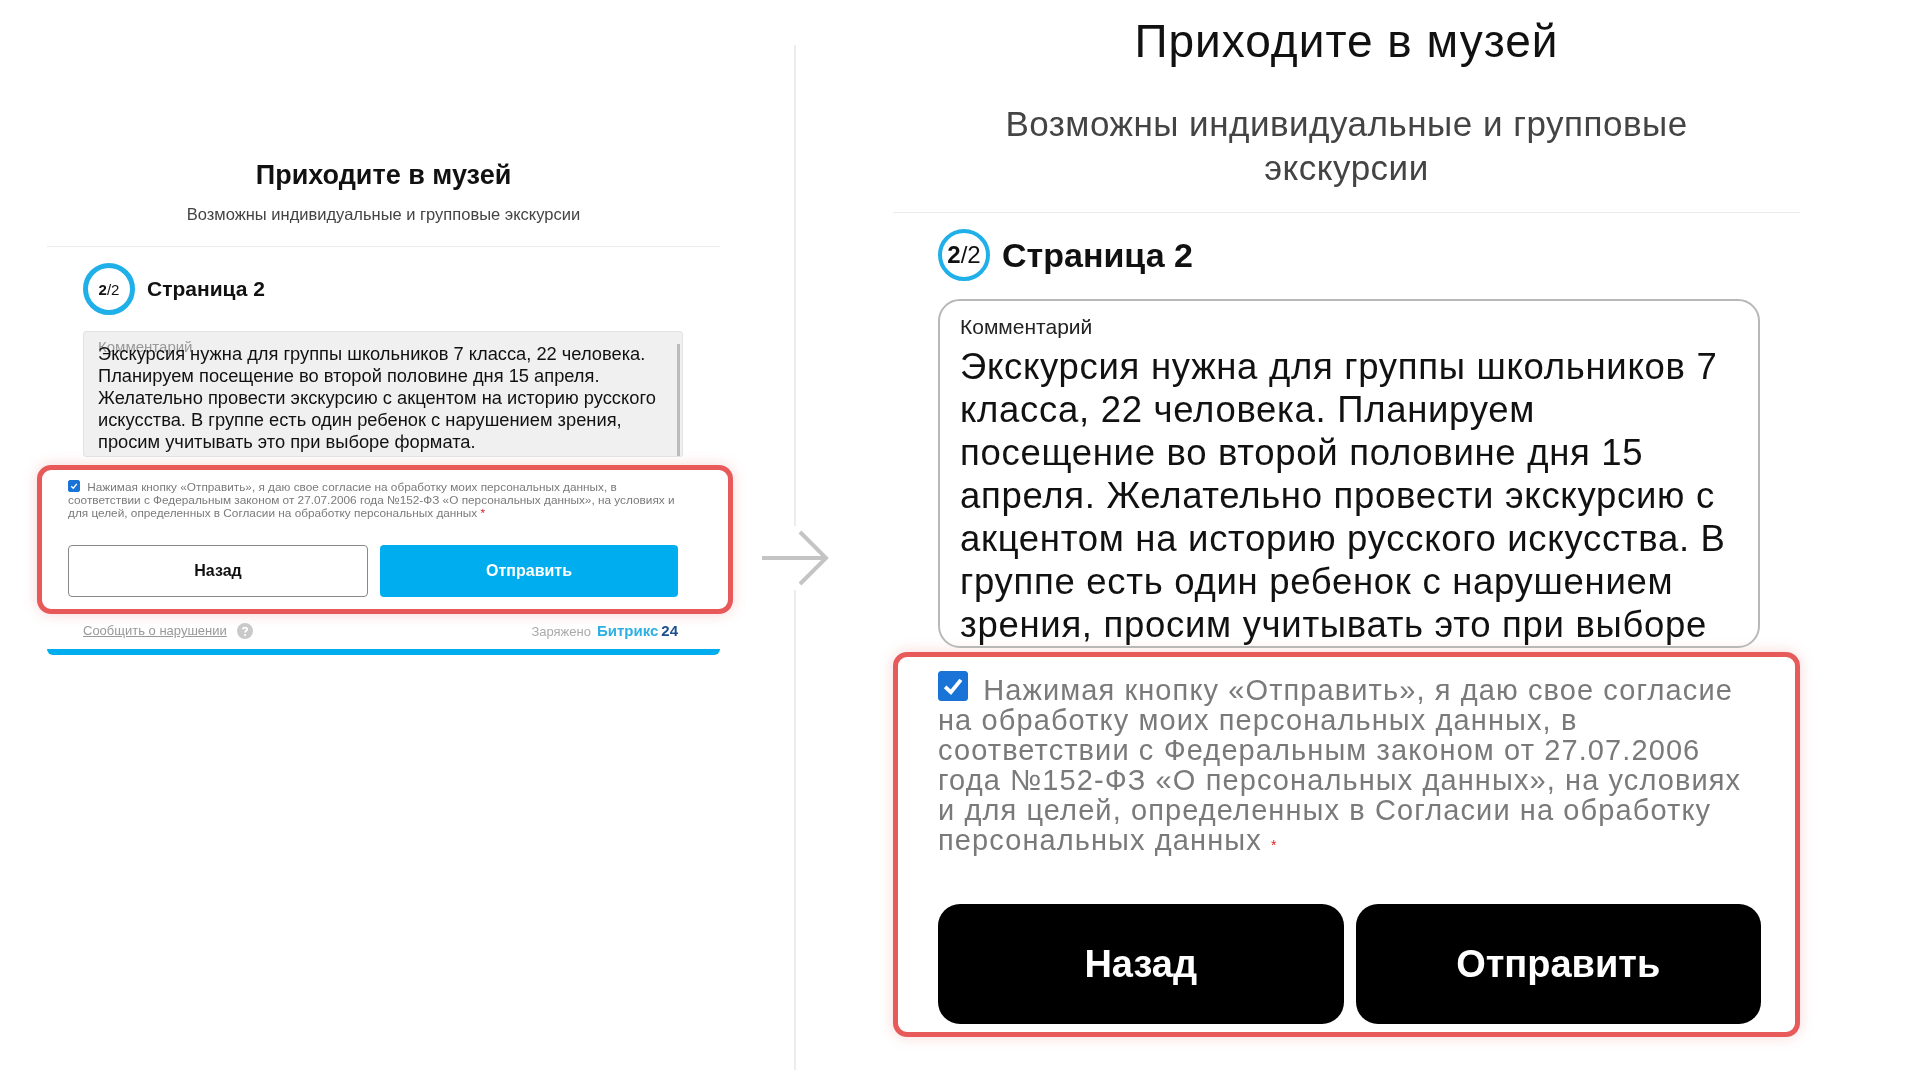 This screenshot has width=1920, height=1086. I want to click on checkmark-icon, so click(74, 486).